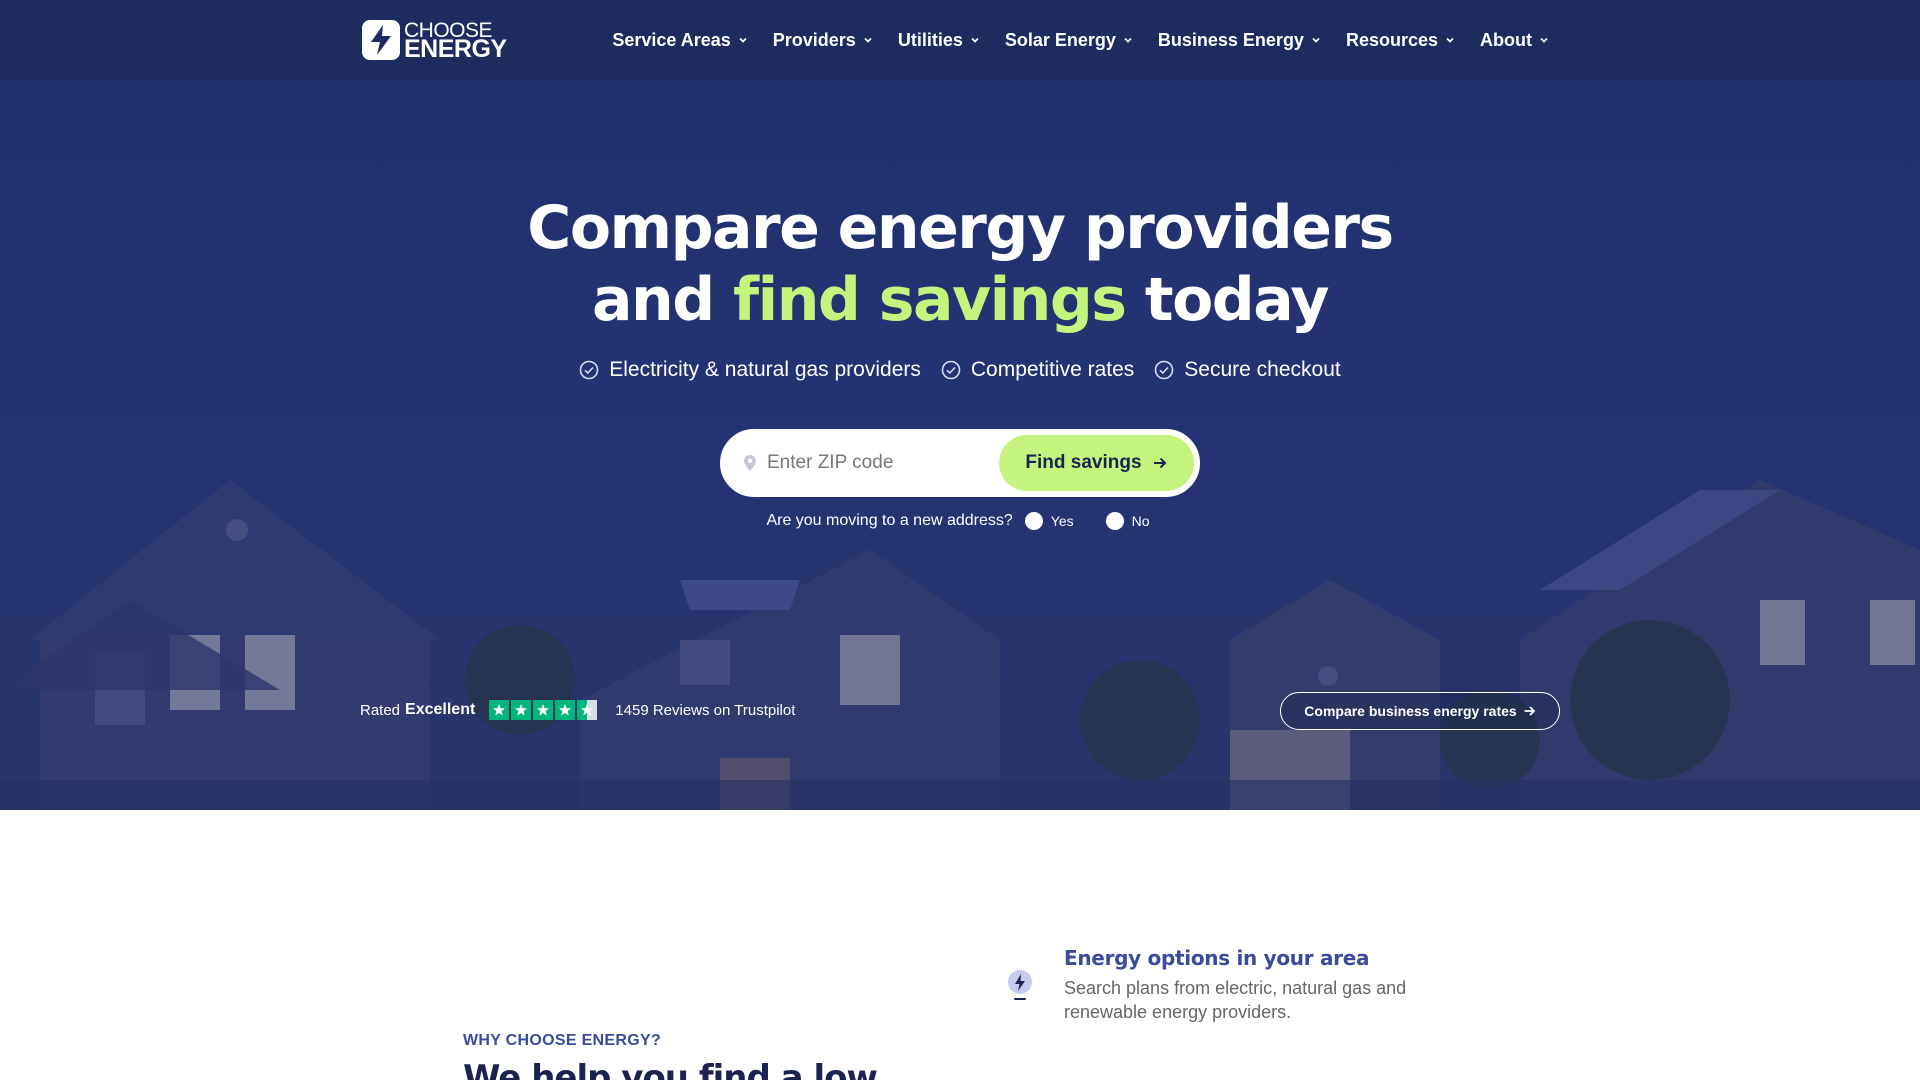 The height and width of the screenshot is (1080, 1920). What do you see at coordinates (1392, 39) in the screenshot?
I see `nav-label: Resources` at bounding box center [1392, 39].